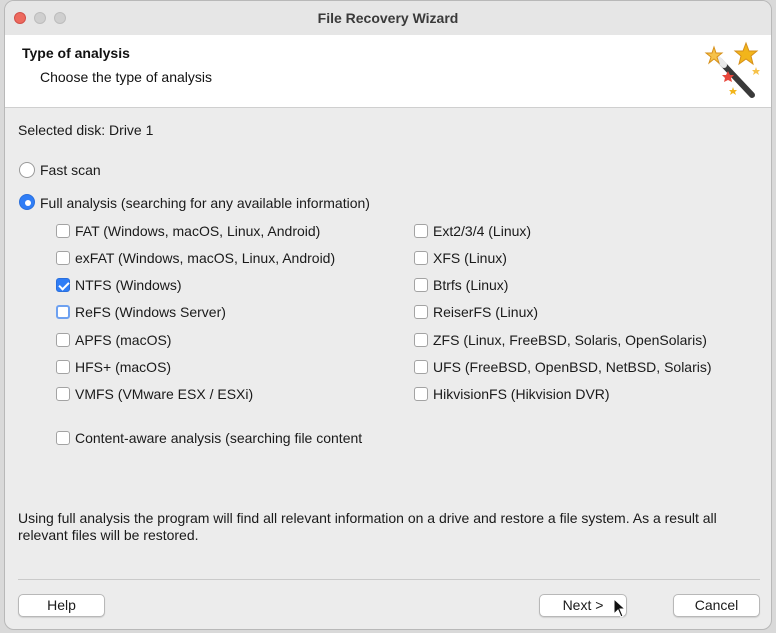  What do you see at coordinates (63, 340) in the screenshot?
I see `apfs-checkbox` at bounding box center [63, 340].